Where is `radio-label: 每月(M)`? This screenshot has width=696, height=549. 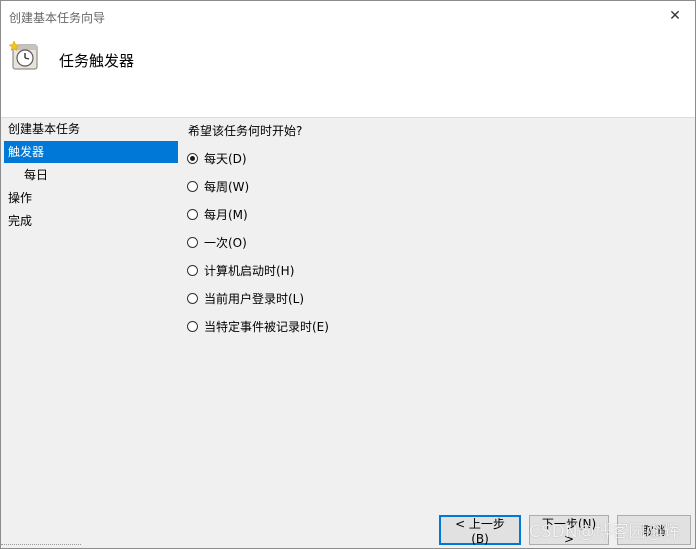 radio-label: 每月(M) is located at coordinates (226, 214).